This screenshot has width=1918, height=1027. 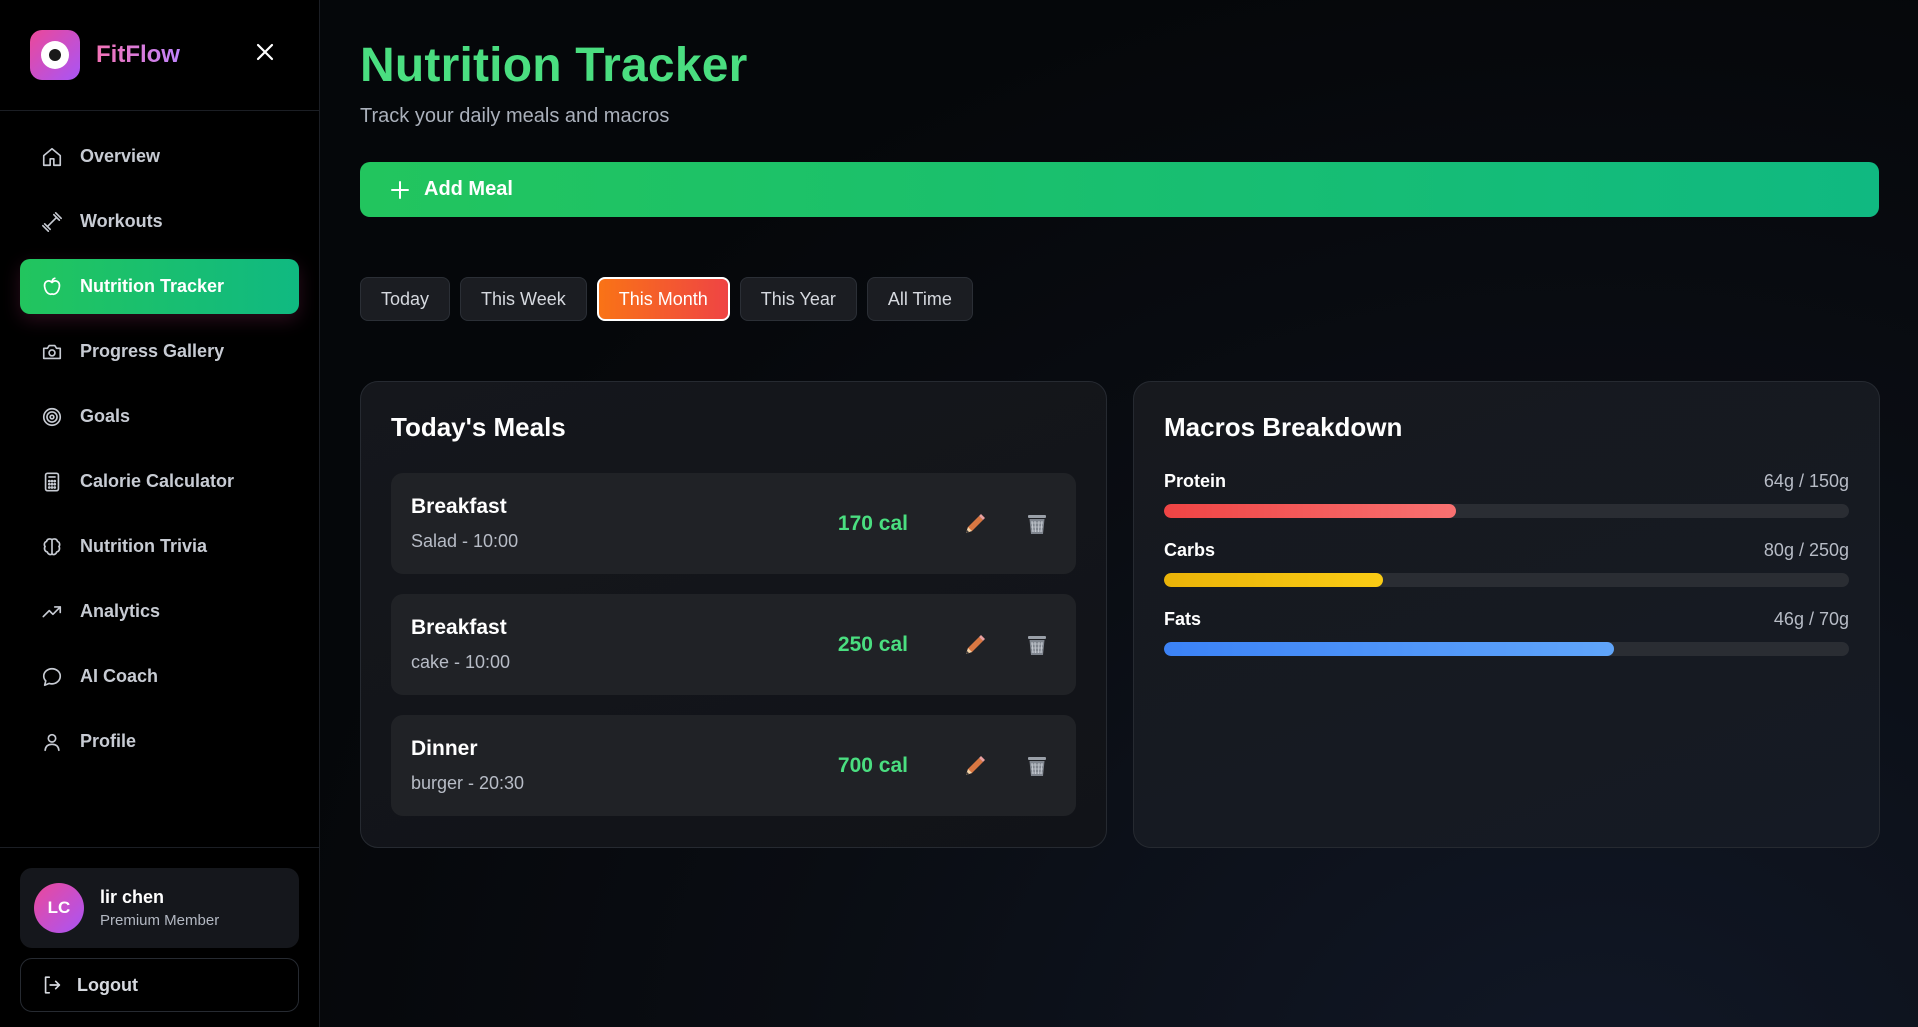 What do you see at coordinates (55, 55) in the screenshot?
I see `fitflow-logo-icon` at bounding box center [55, 55].